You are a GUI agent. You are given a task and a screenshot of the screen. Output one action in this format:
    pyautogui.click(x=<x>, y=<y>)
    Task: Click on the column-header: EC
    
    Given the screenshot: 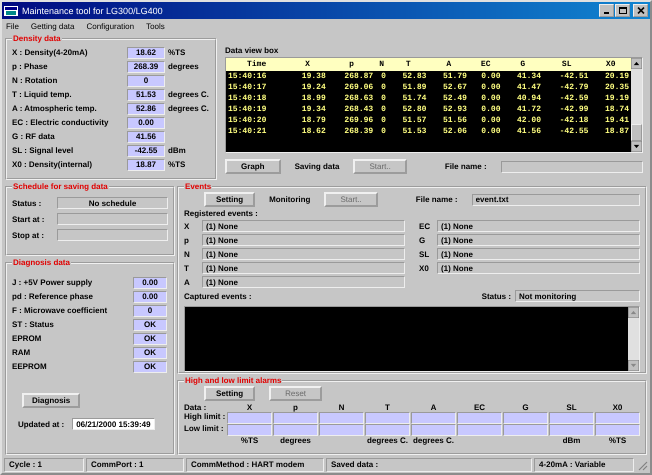 What is the action you would take?
    pyautogui.click(x=485, y=64)
    